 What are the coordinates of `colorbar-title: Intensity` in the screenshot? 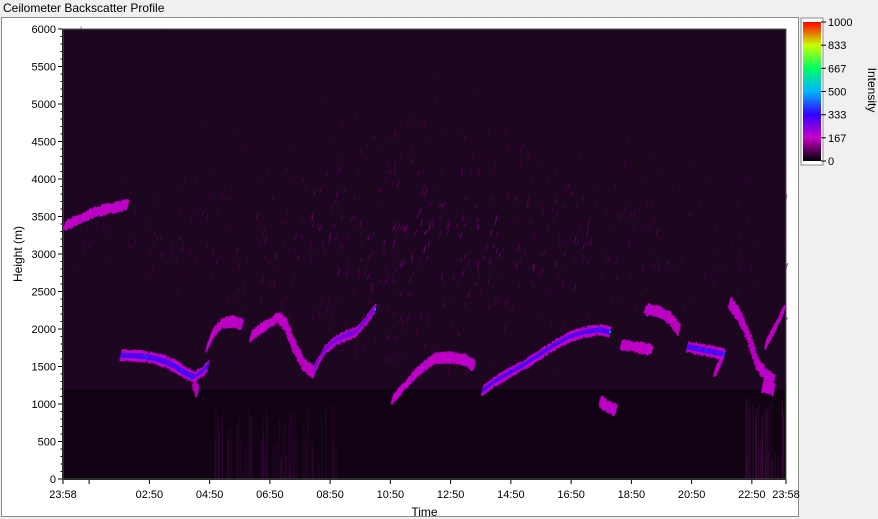 It's located at (871, 90).